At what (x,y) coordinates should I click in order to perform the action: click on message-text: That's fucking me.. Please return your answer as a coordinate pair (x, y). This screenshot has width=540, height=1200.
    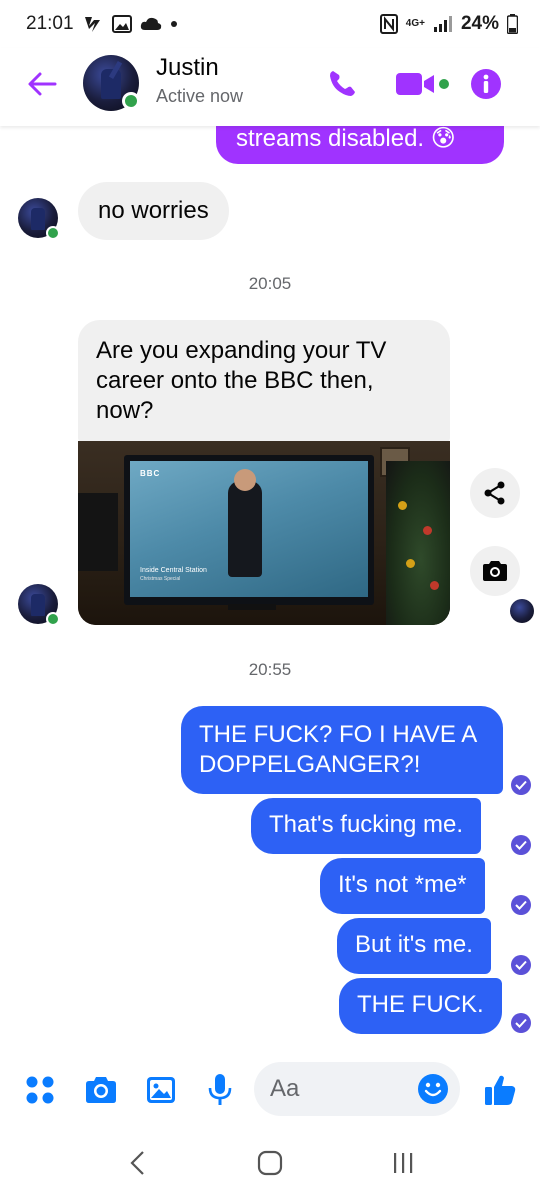
    Looking at the image, I should click on (366, 824).